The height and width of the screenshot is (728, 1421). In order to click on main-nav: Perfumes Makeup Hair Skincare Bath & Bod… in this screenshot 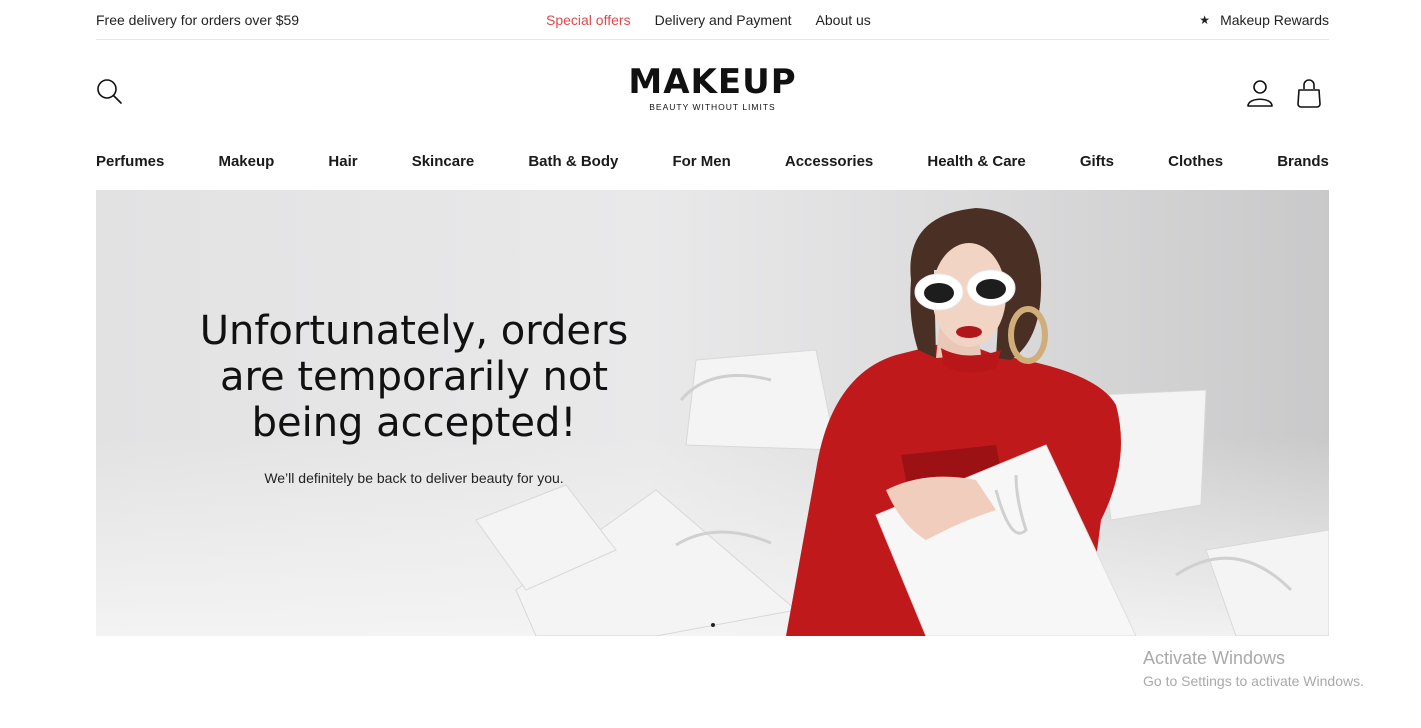, I will do `click(712, 161)`.